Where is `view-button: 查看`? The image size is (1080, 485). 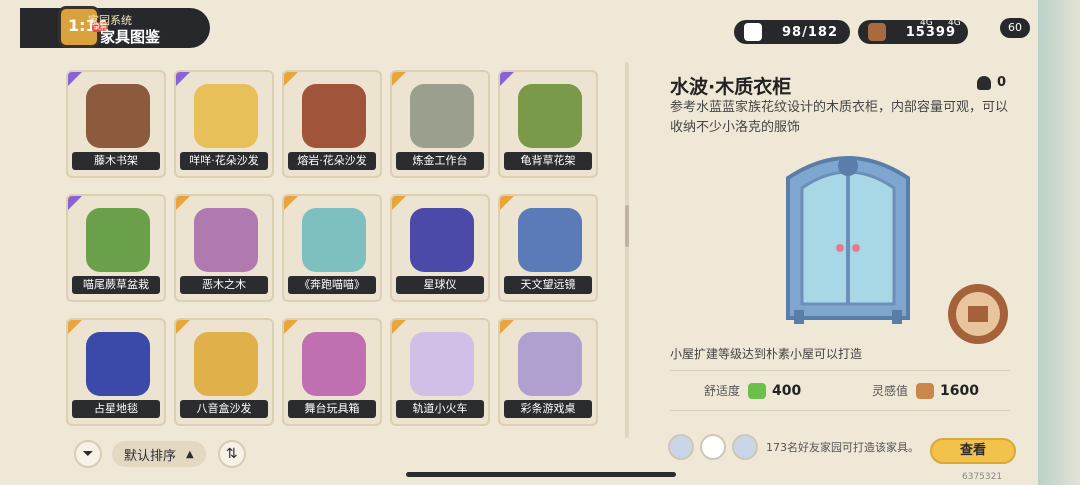 view-button: 查看 is located at coordinates (973, 451).